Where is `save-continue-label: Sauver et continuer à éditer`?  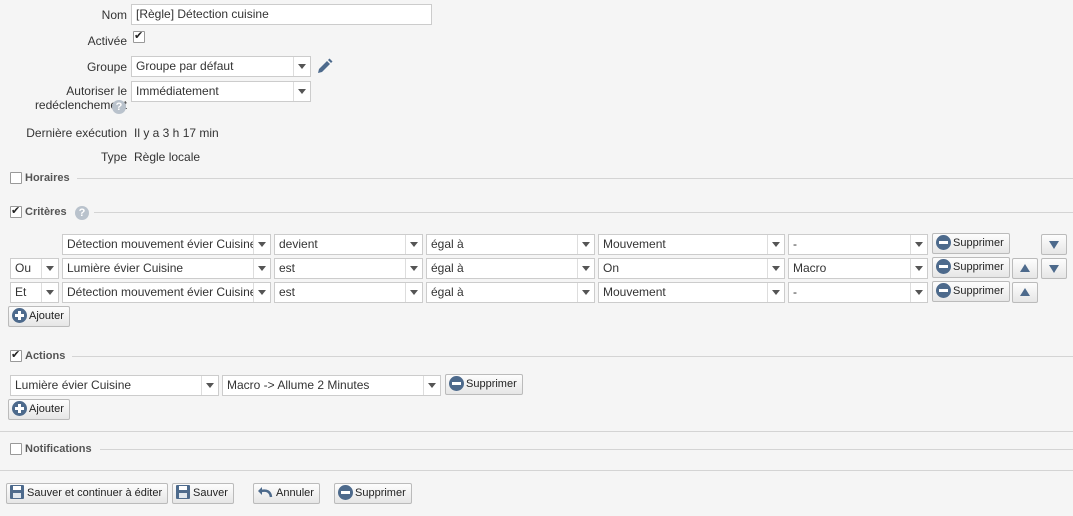
save-continue-label: Sauver et continuer à éditer is located at coordinates (95, 493).